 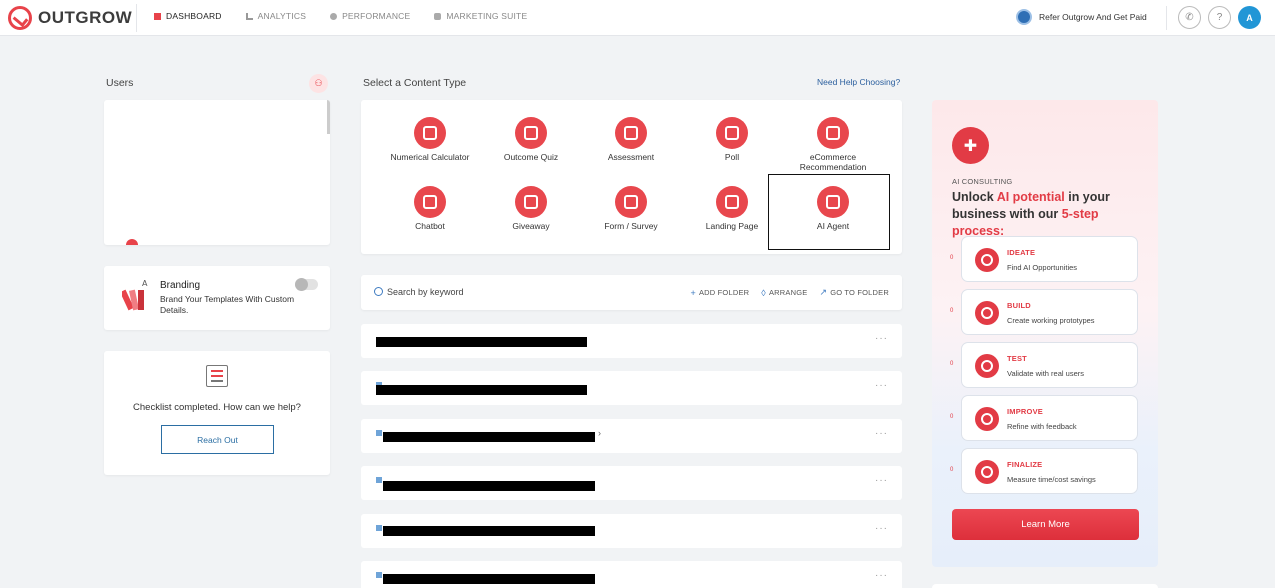 I want to click on arrange-icon: ◊, so click(x=763, y=292).